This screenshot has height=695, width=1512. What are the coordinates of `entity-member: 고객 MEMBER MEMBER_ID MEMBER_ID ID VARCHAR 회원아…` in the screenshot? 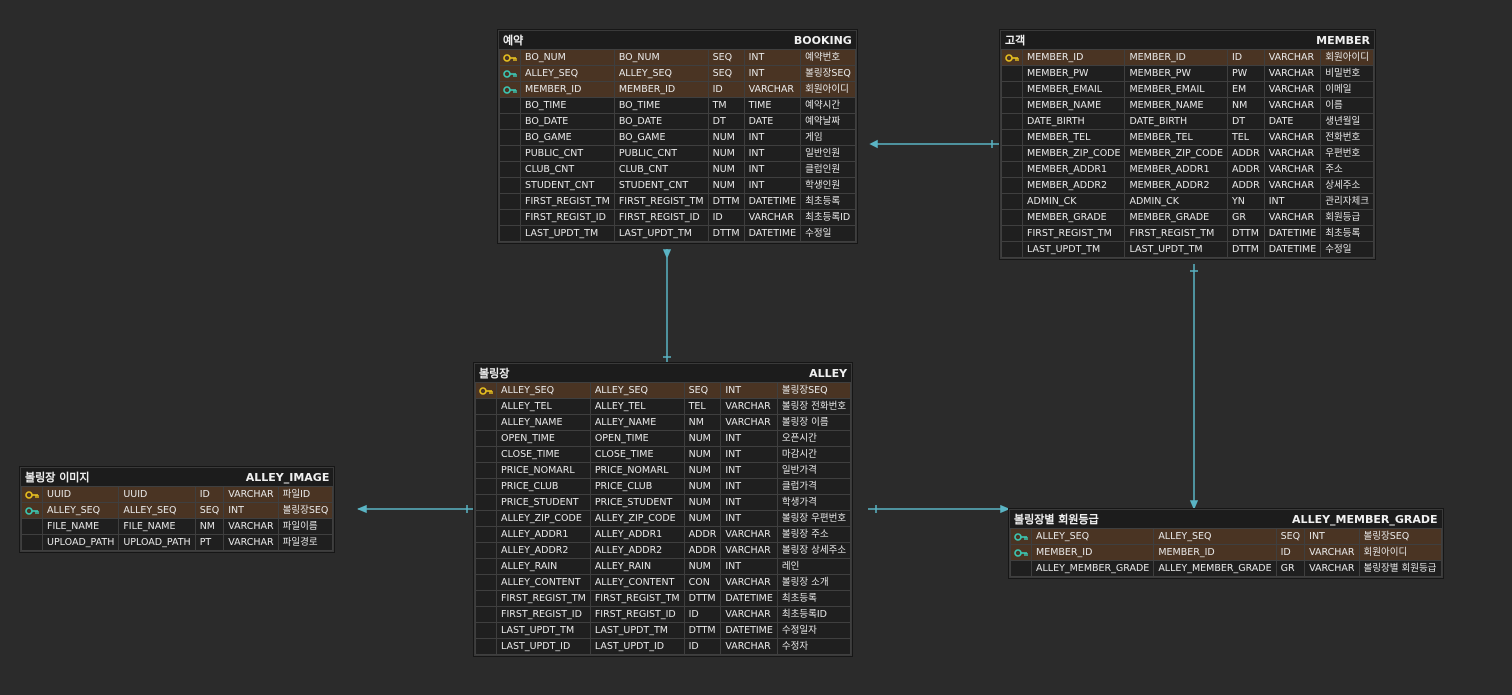 It's located at (1187, 144).